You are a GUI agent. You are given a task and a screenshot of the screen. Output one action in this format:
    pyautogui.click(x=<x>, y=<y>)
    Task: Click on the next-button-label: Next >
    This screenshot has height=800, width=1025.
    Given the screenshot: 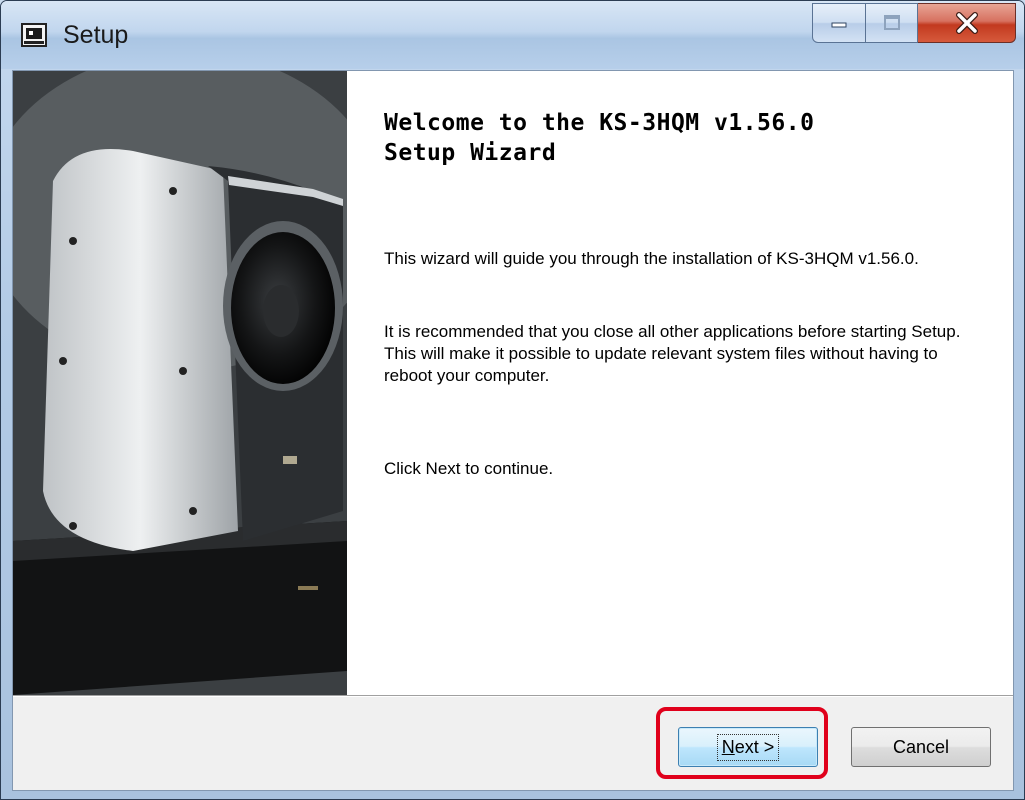 What is the action you would take?
    pyautogui.click(x=748, y=747)
    